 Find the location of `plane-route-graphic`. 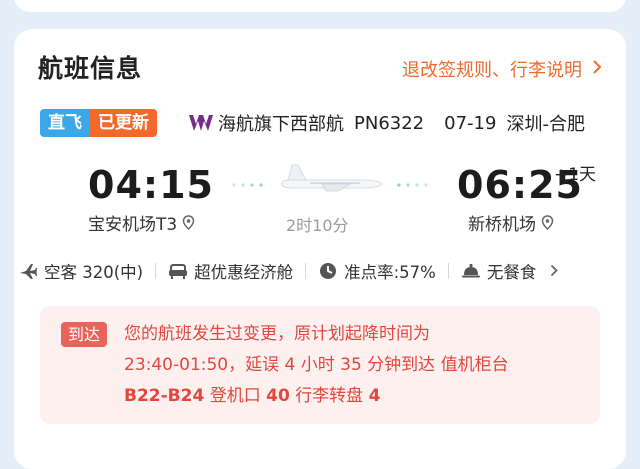

plane-route-graphic is located at coordinates (330, 175).